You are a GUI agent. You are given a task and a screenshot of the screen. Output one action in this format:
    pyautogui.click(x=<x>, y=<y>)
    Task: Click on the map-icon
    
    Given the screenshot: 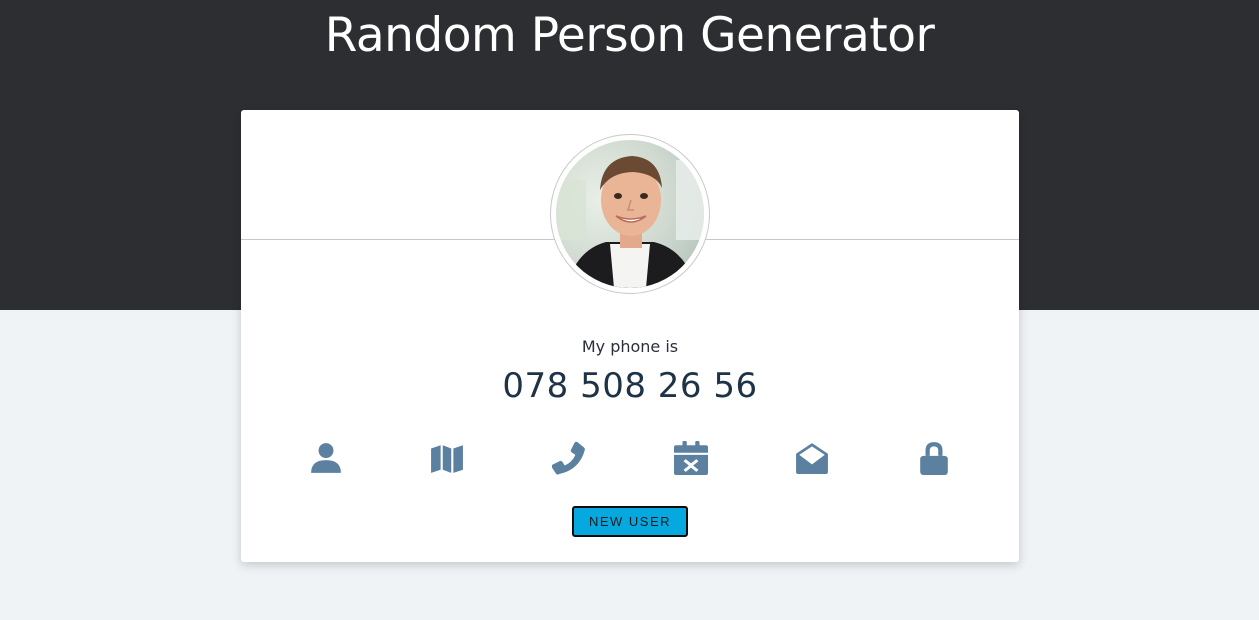 What is the action you would take?
    pyautogui.click(x=447, y=458)
    